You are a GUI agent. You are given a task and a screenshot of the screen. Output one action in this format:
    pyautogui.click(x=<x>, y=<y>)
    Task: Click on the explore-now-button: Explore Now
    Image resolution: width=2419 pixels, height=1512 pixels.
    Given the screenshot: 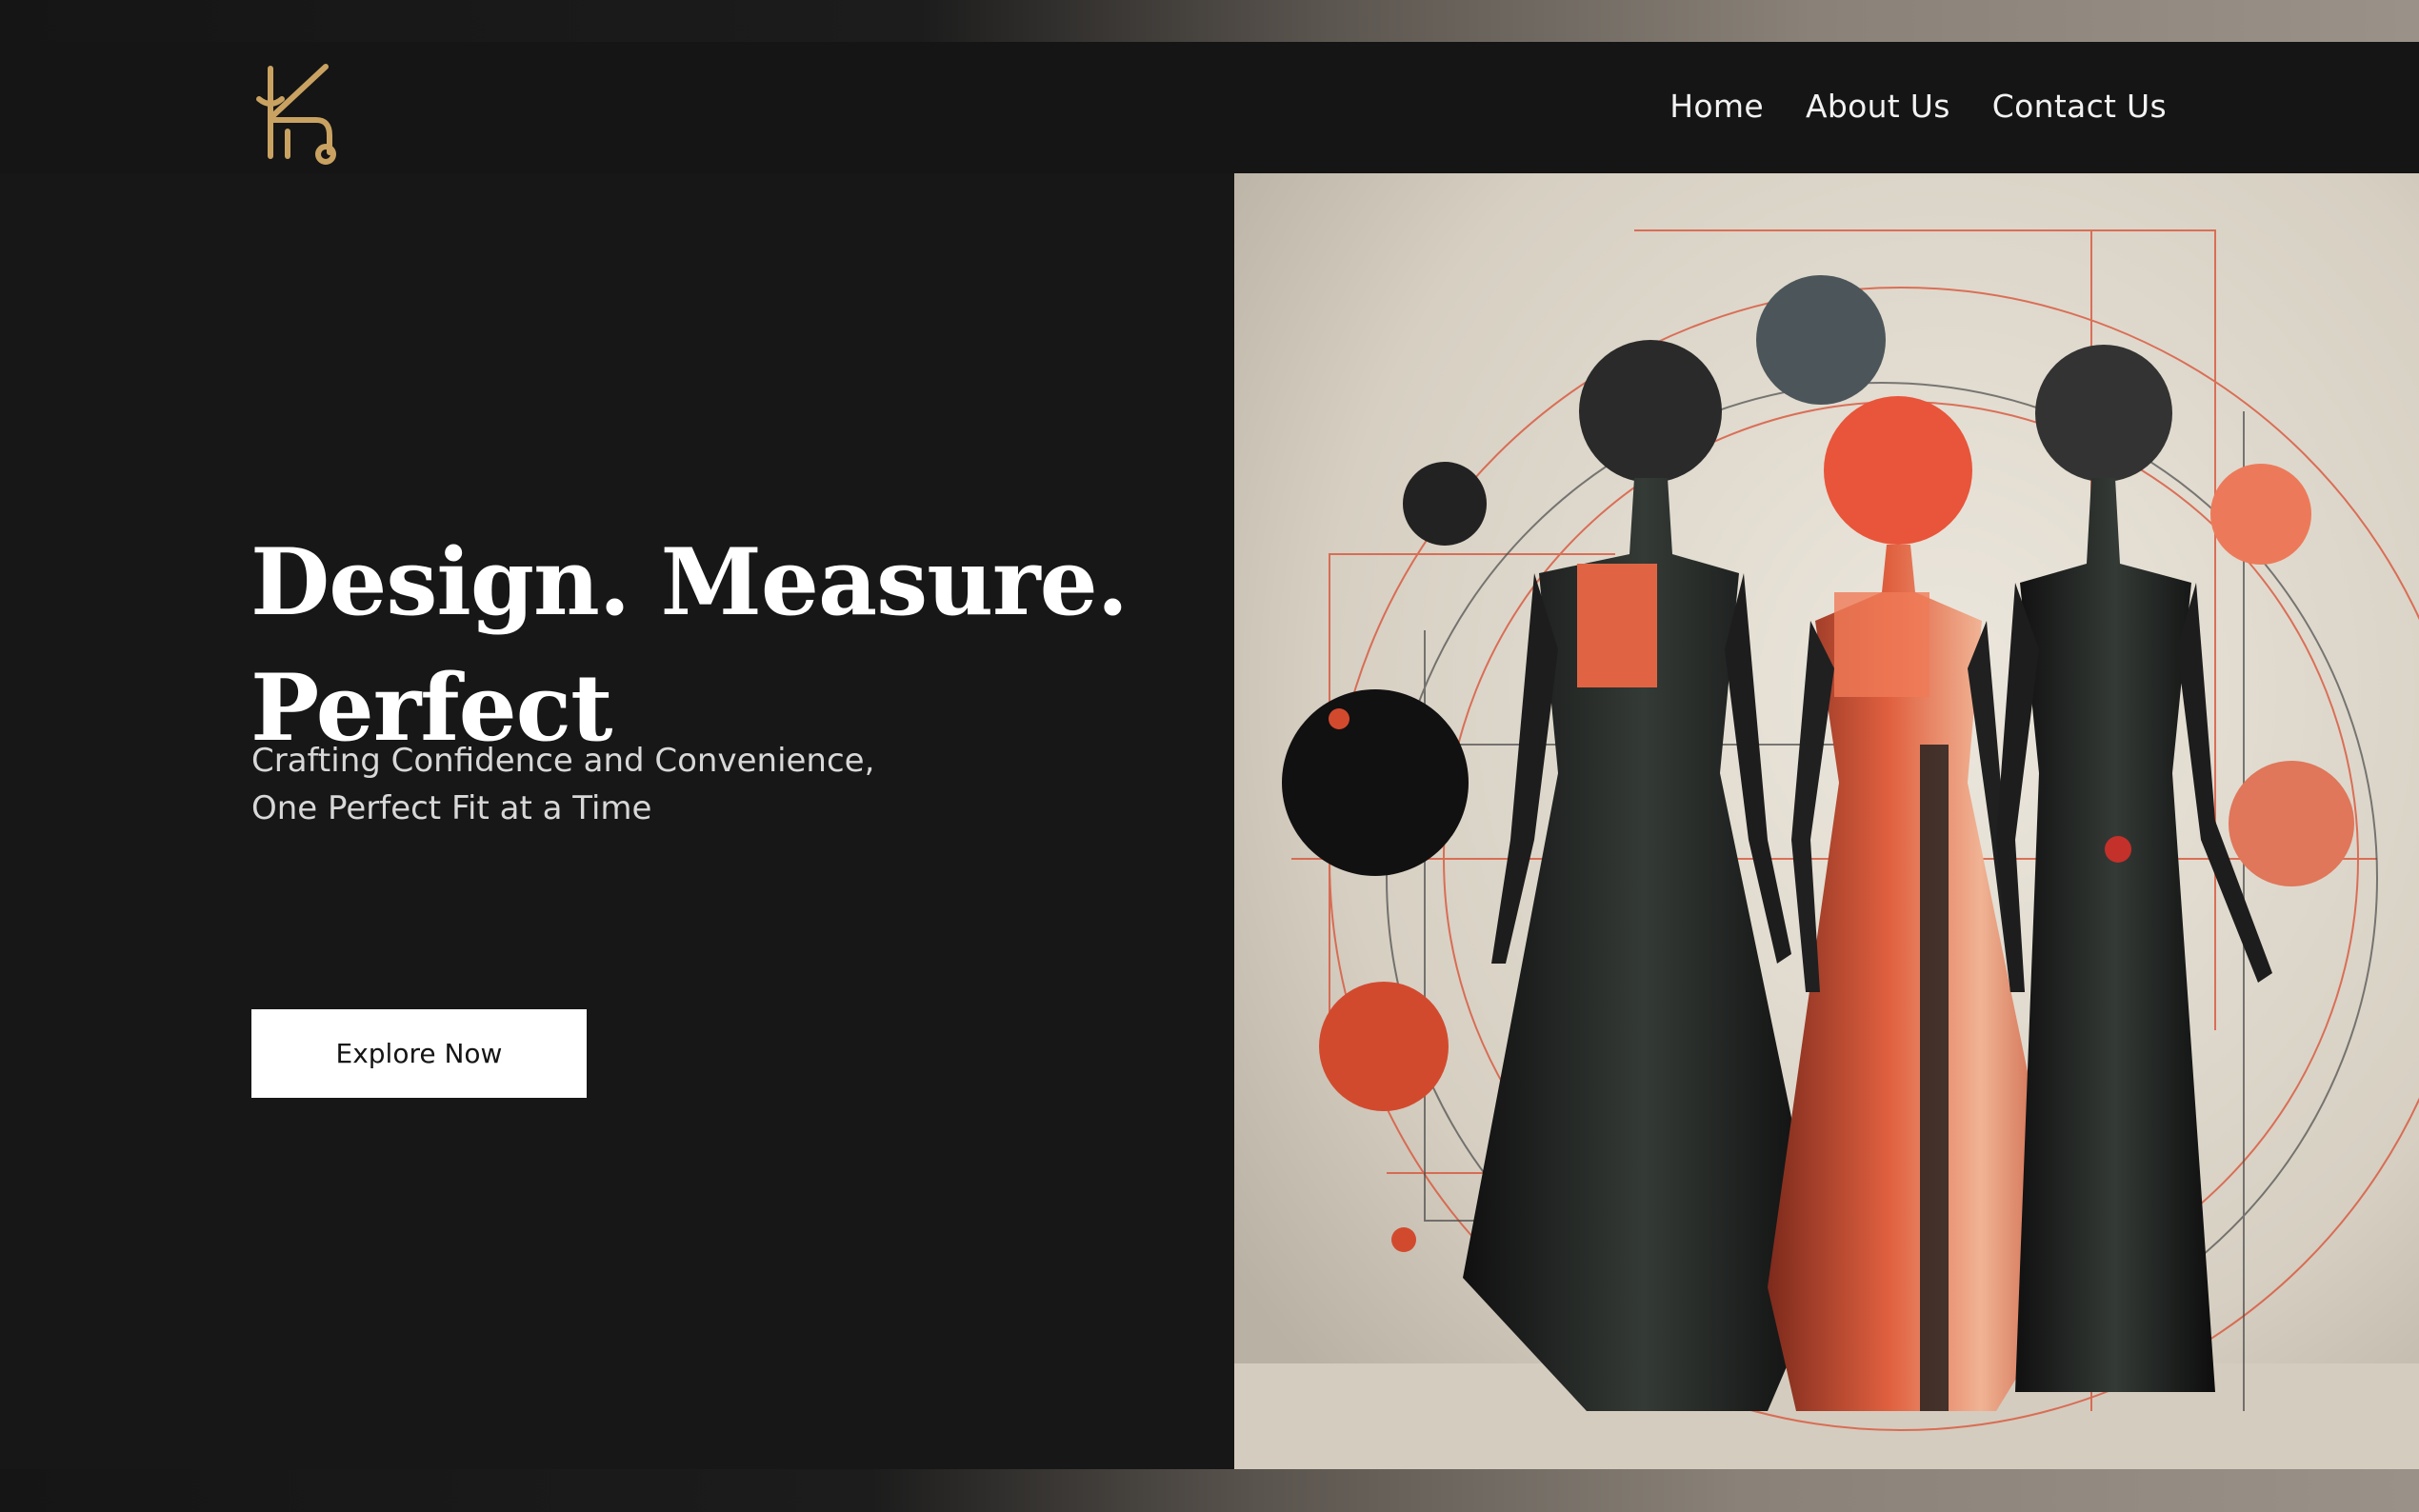 What is the action you would take?
    pyautogui.click(x=419, y=1053)
    